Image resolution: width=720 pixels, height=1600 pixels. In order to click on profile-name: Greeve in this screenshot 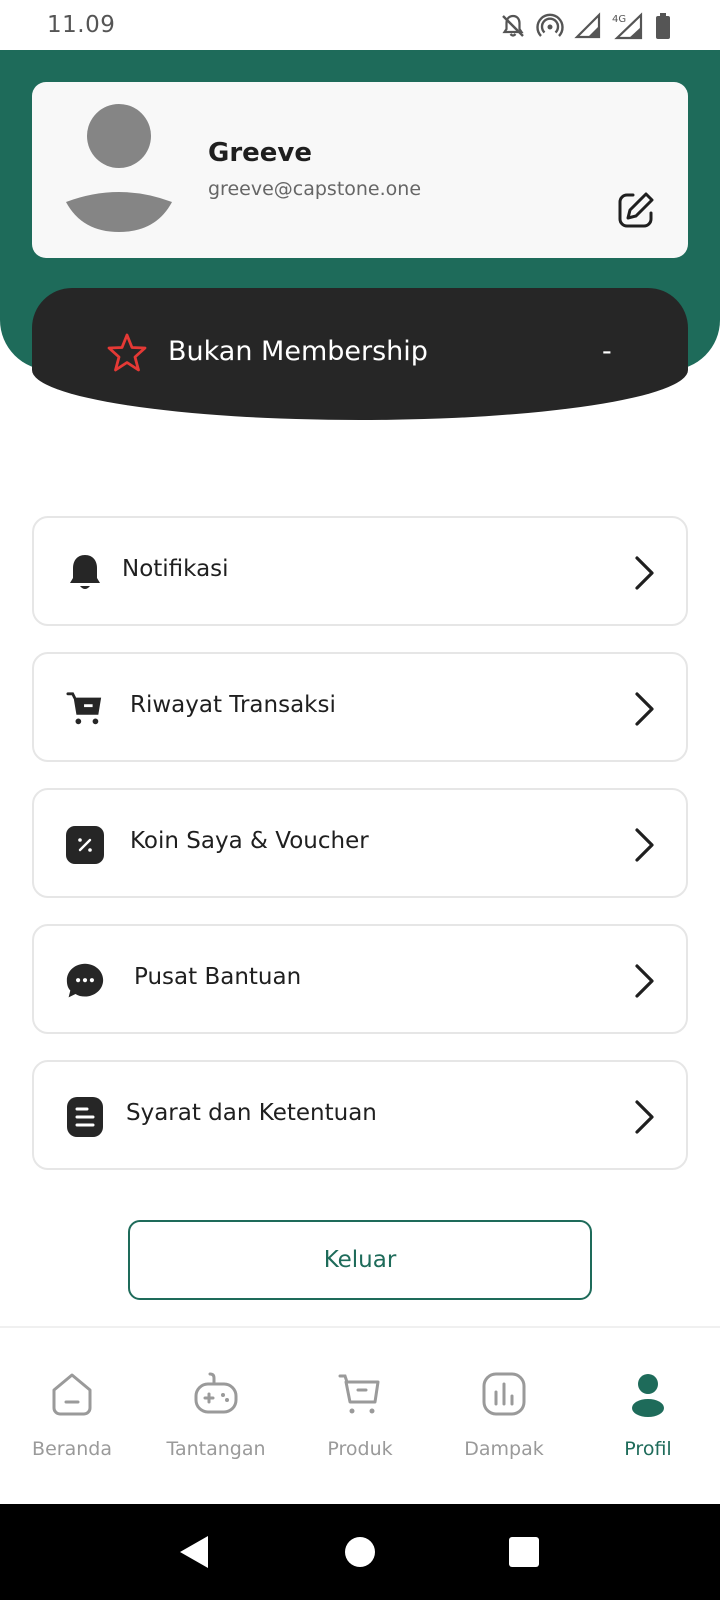, I will do `click(260, 153)`.